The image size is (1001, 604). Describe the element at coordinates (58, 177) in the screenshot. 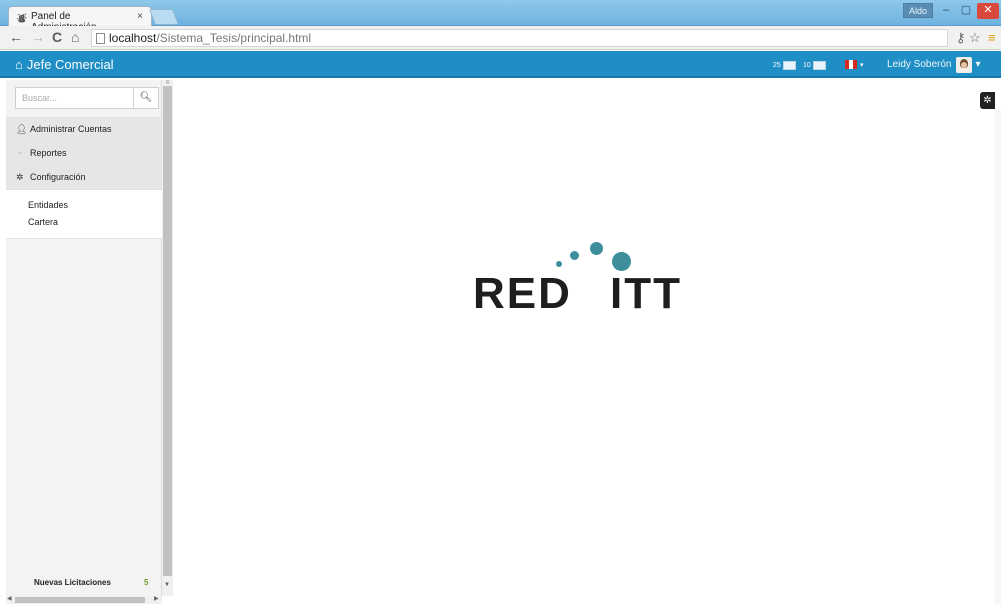

I see `sidebar-item-label: Configuración` at that location.